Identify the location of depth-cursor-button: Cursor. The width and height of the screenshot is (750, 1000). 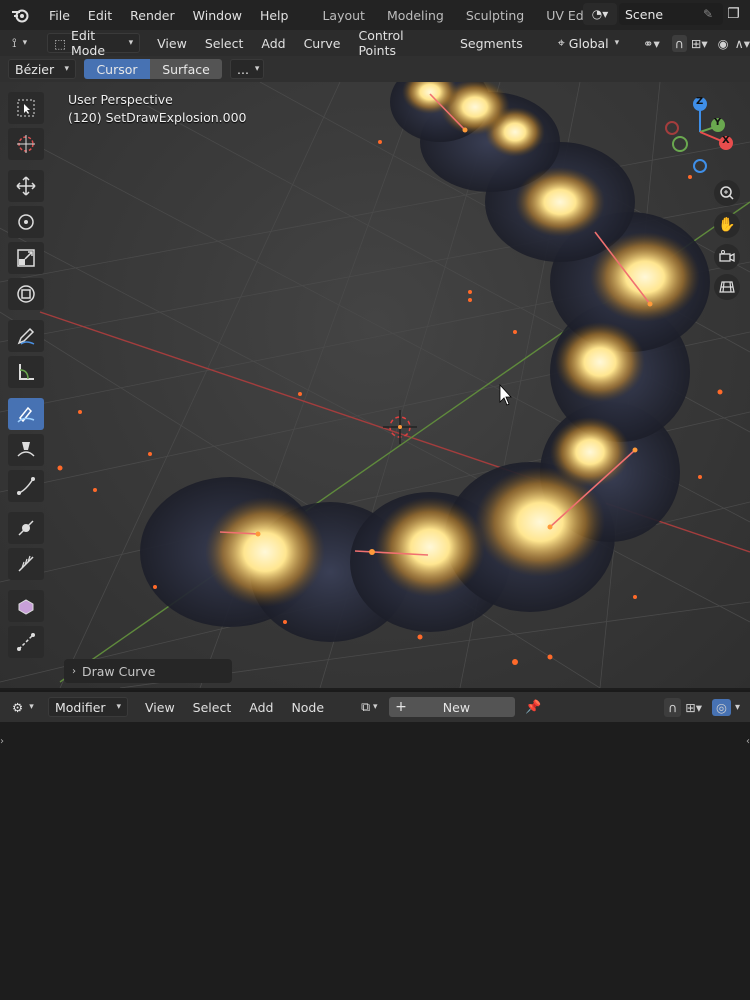
(117, 69).